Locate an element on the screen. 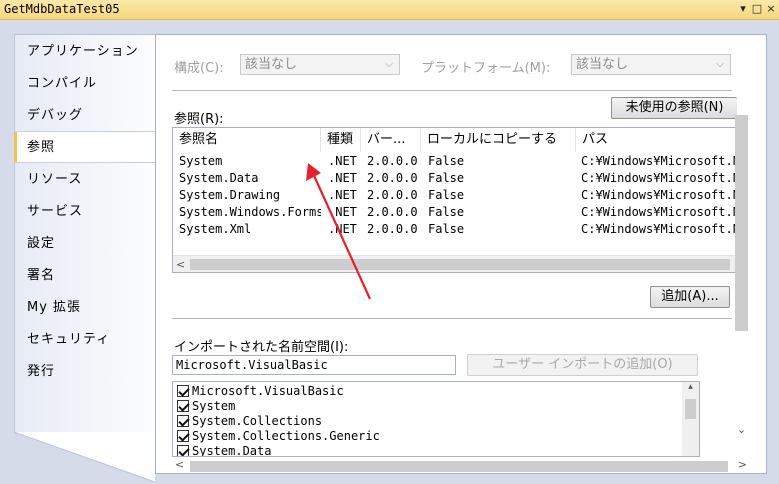 This screenshot has height=484, width=779. chevron-right-icon: > is located at coordinates (742, 464).